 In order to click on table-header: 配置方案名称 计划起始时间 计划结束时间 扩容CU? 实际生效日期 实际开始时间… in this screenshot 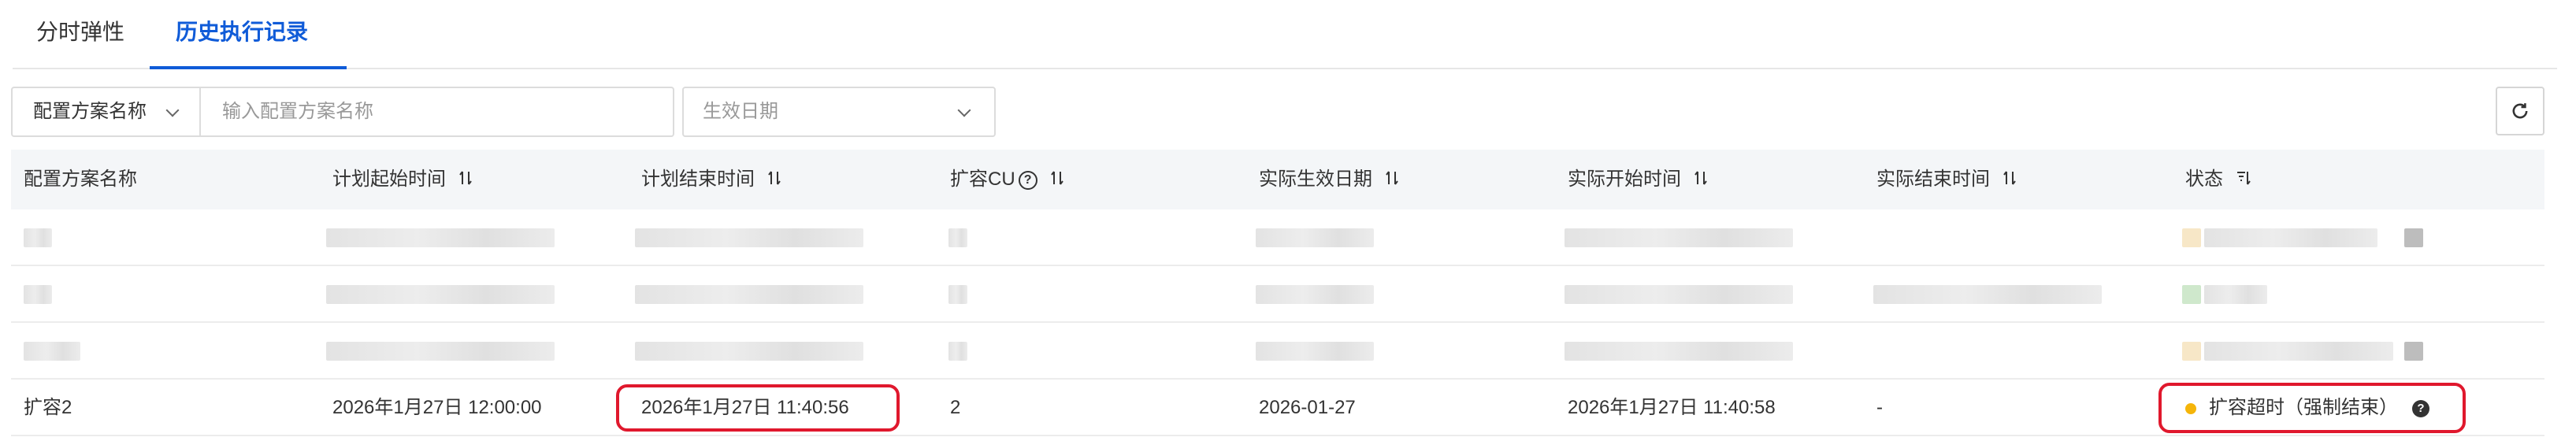, I will do `click(1277, 179)`.